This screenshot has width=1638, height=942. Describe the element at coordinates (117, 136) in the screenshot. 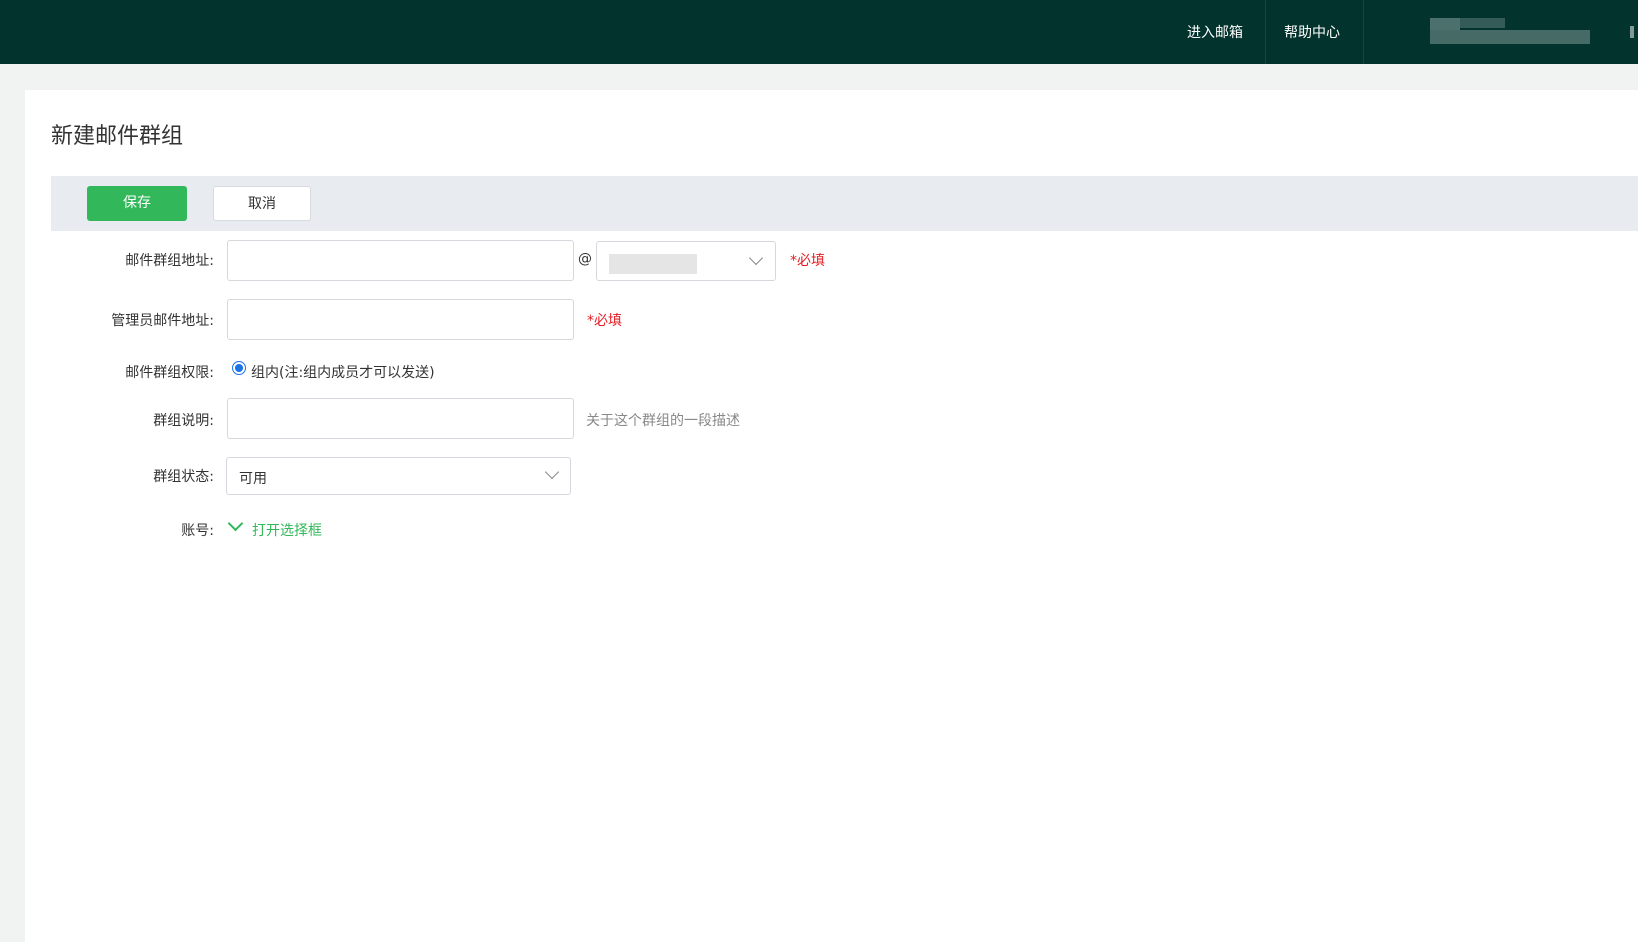

I see `page-title: 新建邮件群组` at that location.